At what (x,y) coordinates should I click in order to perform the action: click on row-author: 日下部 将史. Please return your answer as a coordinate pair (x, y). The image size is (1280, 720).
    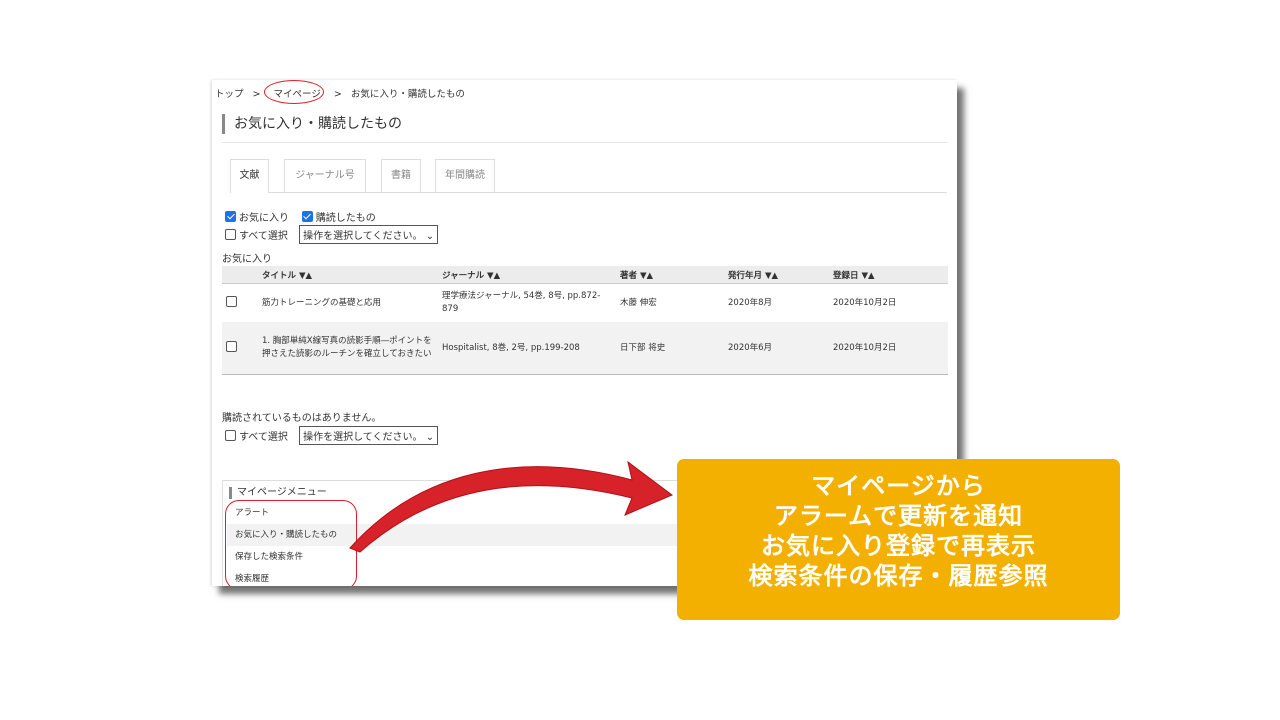
    Looking at the image, I should click on (670, 348).